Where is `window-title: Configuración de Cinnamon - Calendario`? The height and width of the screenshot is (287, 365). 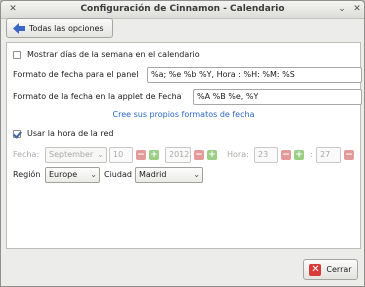 window-title: Configuración de Cinnamon - Calendario is located at coordinates (182, 9).